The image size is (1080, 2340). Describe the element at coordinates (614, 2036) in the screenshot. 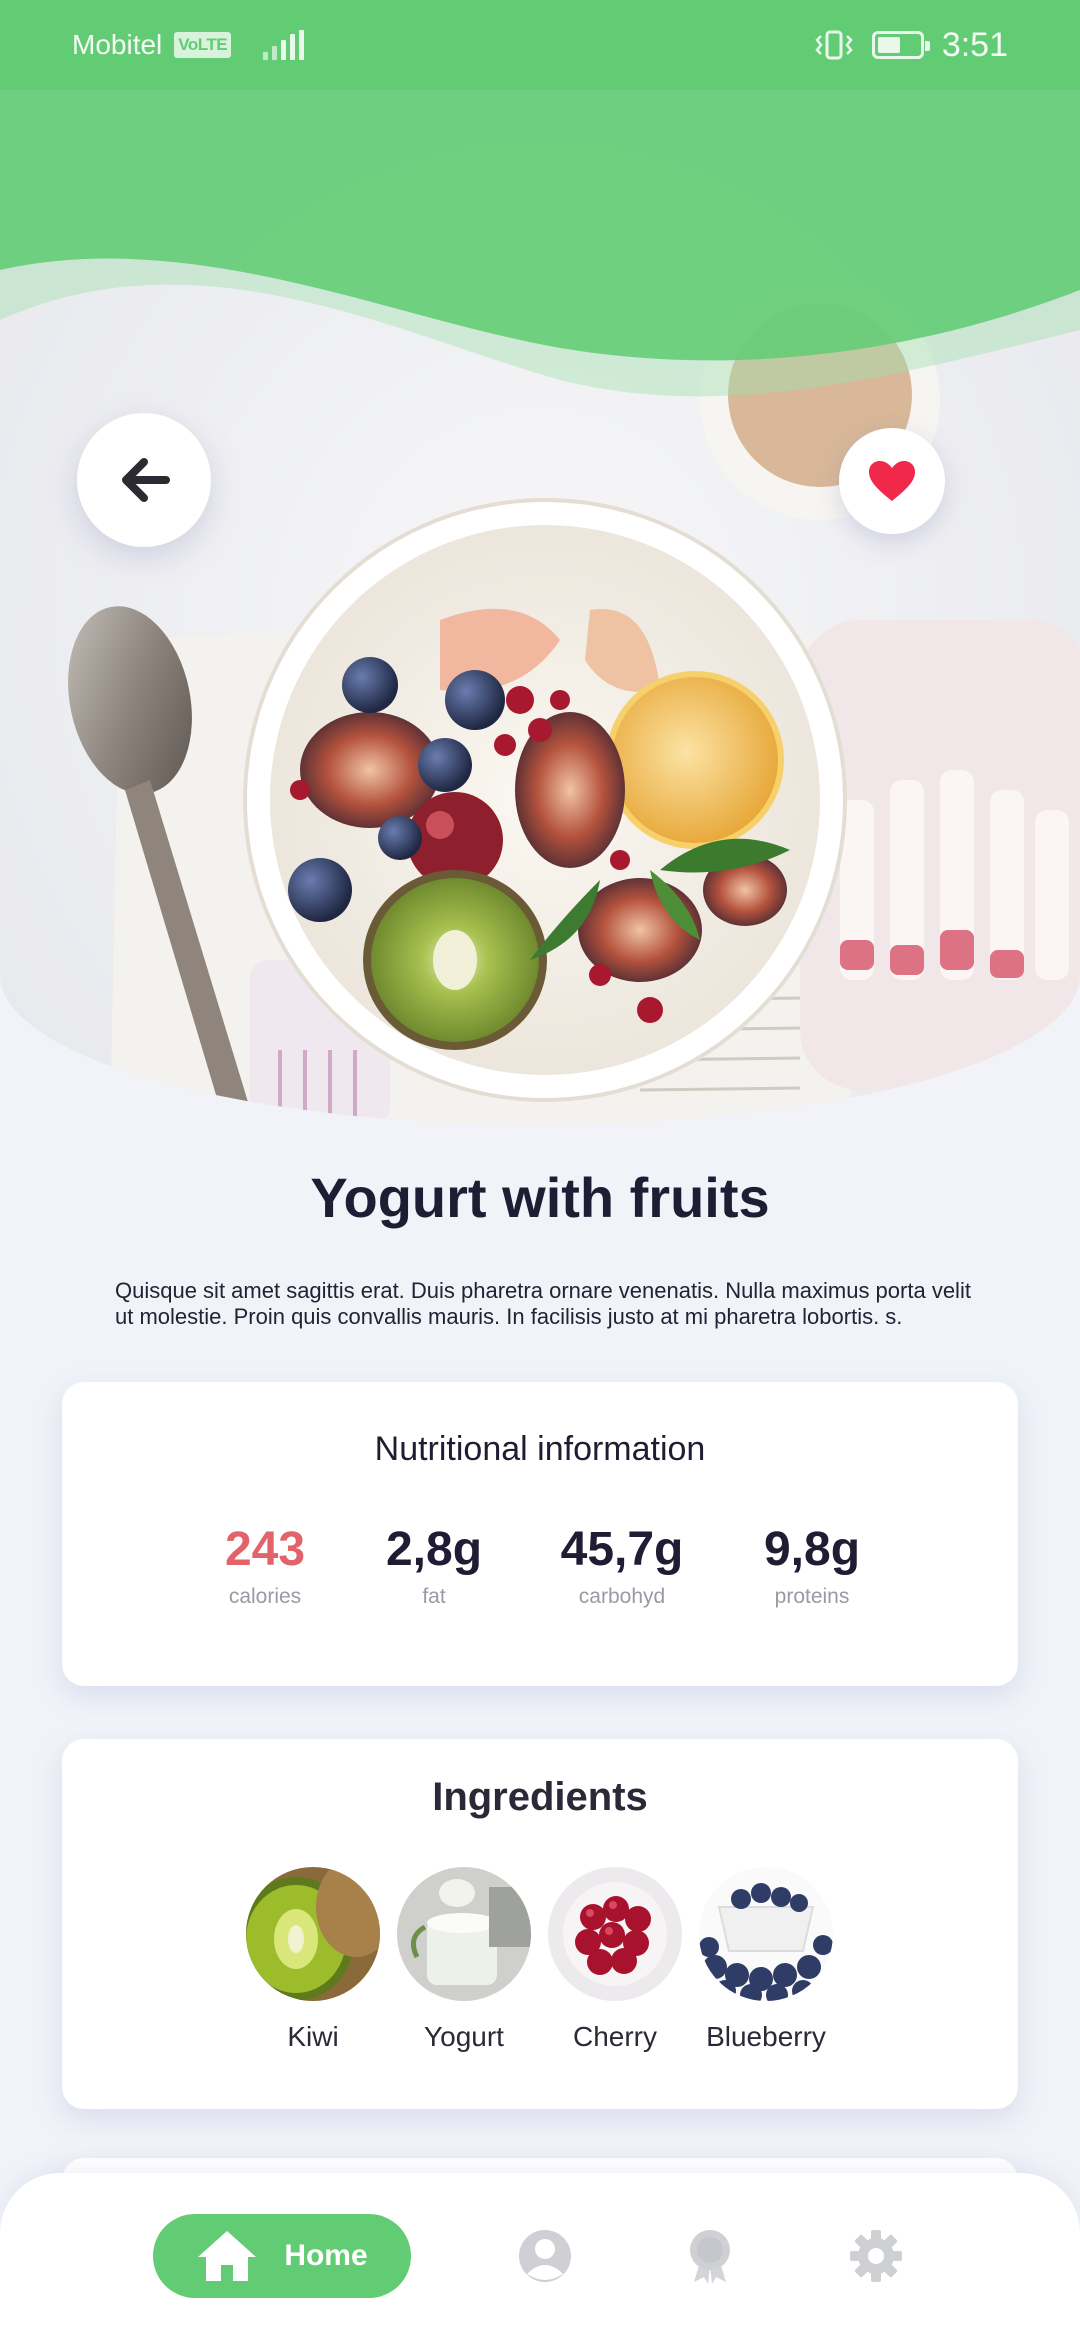

I see `ingredient-label: Cherry` at that location.